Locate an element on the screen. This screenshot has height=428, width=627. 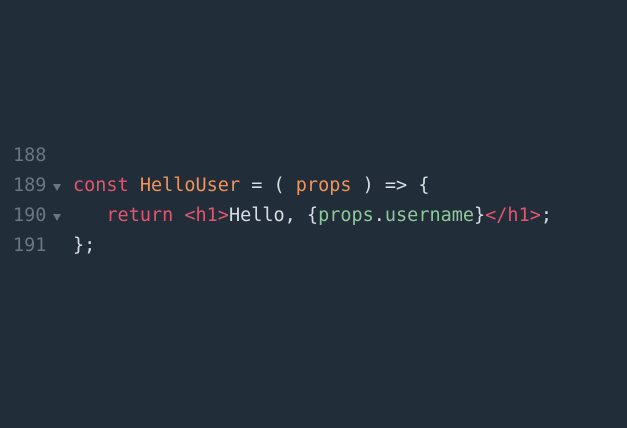
brace-open: { is located at coordinates (312, 215).